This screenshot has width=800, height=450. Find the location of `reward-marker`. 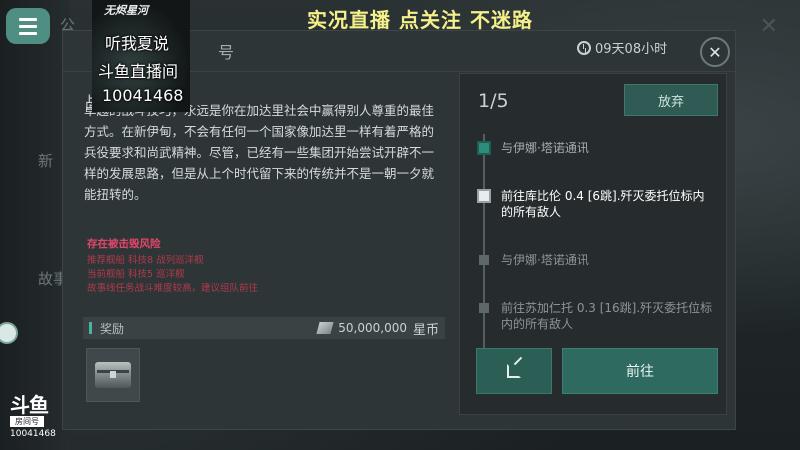

reward-marker is located at coordinates (90, 328).